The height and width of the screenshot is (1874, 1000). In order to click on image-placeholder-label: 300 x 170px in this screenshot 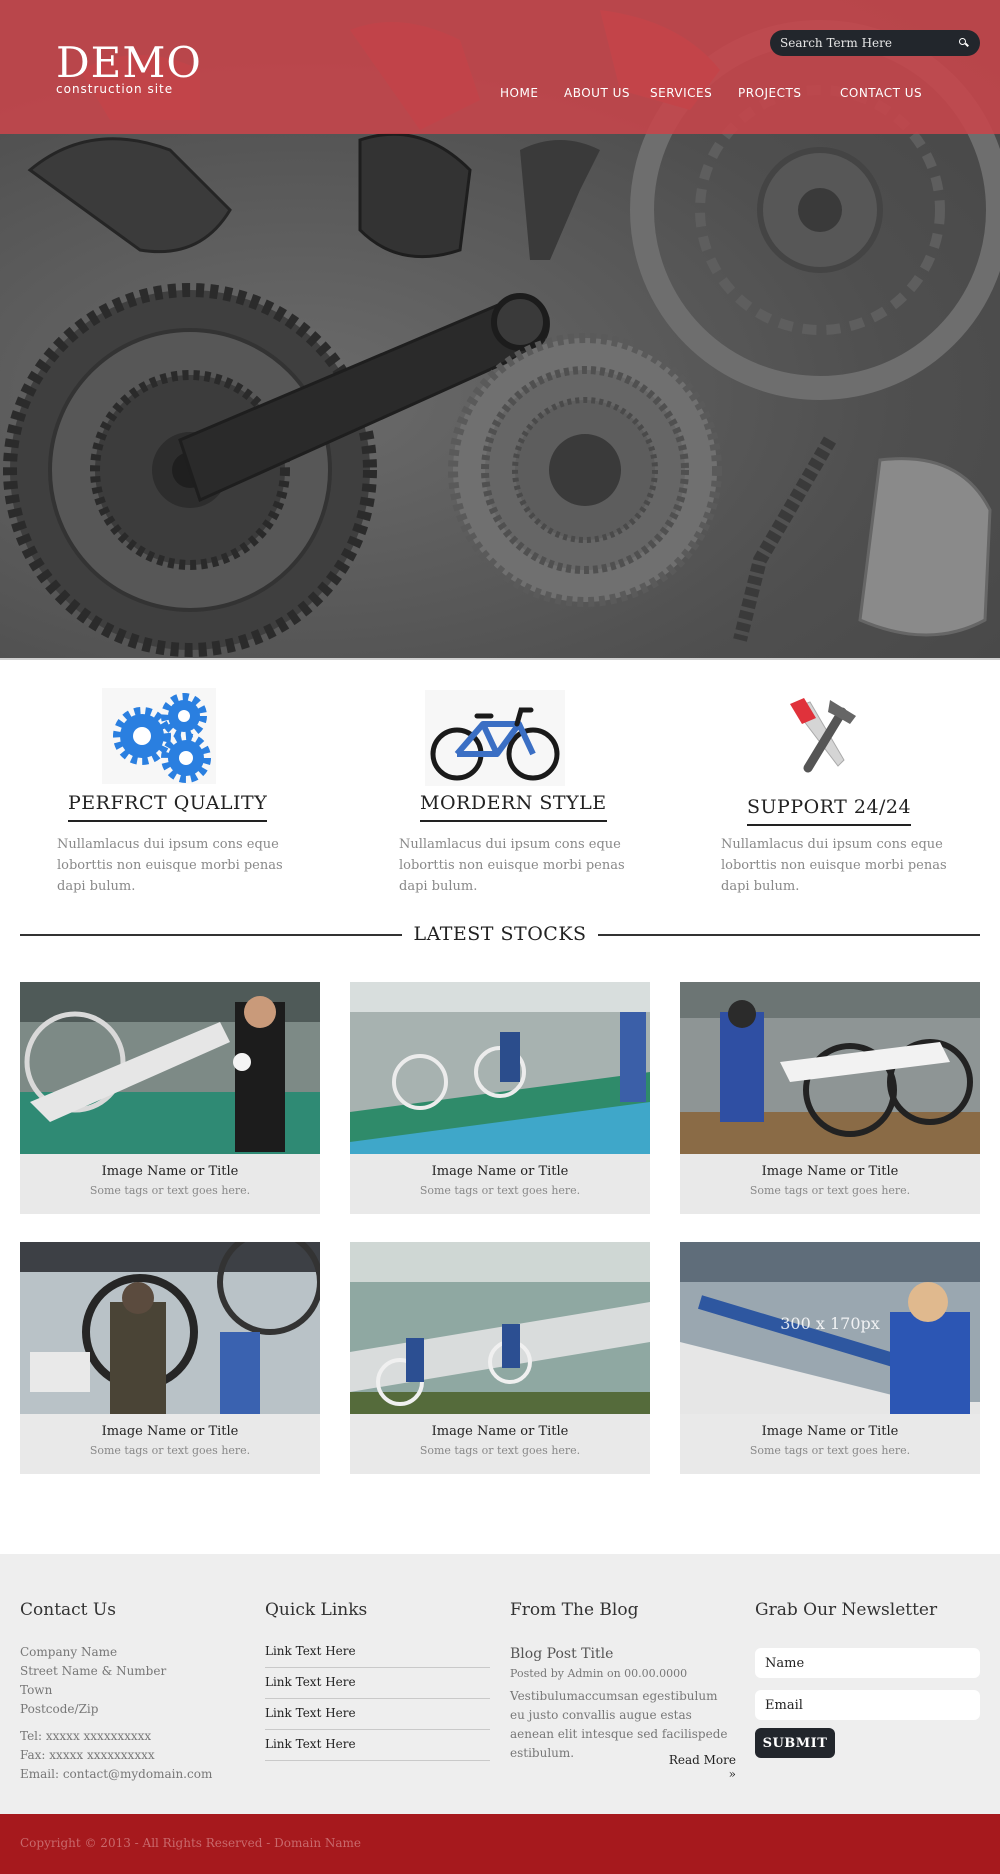, I will do `click(830, 1323)`.